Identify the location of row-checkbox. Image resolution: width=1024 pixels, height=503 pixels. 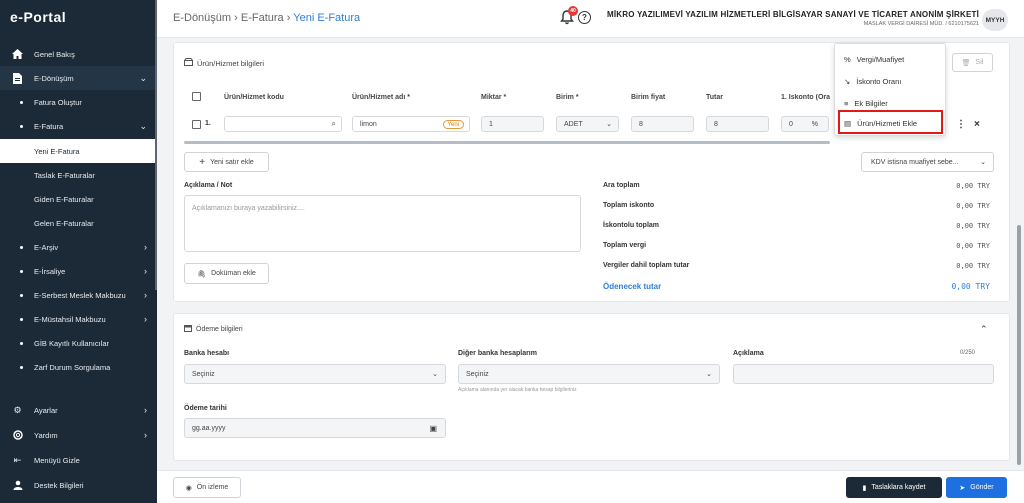
(196, 124).